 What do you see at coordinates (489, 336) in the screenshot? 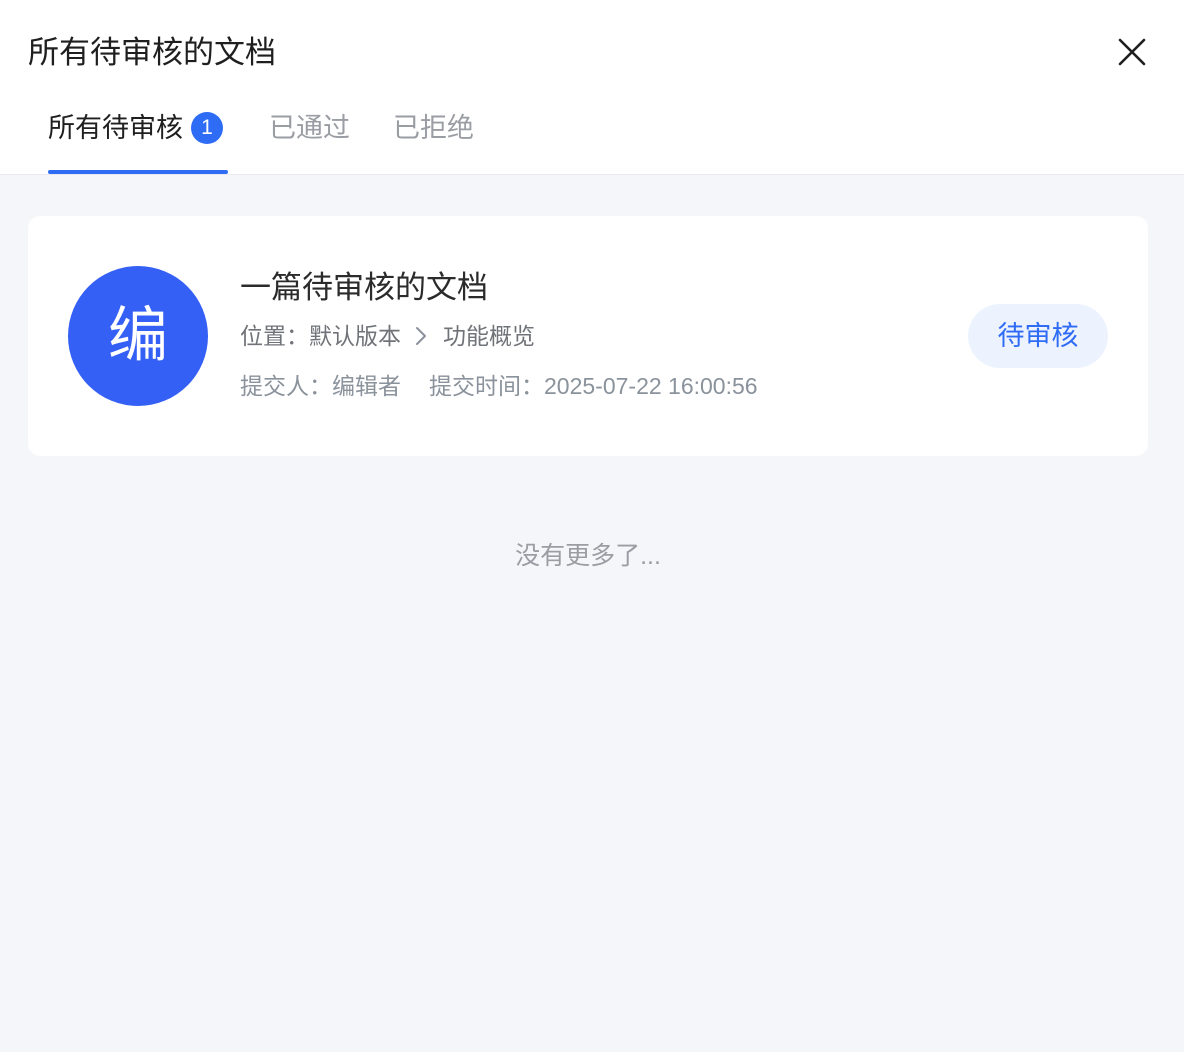
I see `location-child: 功能概览` at bounding box center [489, 336].